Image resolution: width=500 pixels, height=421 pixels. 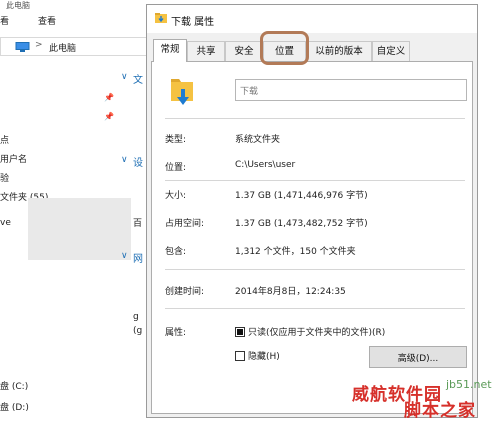 What do you see at coordinates (284, 48) in the screenshot?
I see `highlight-annotation` at bounding box center [284, 48].